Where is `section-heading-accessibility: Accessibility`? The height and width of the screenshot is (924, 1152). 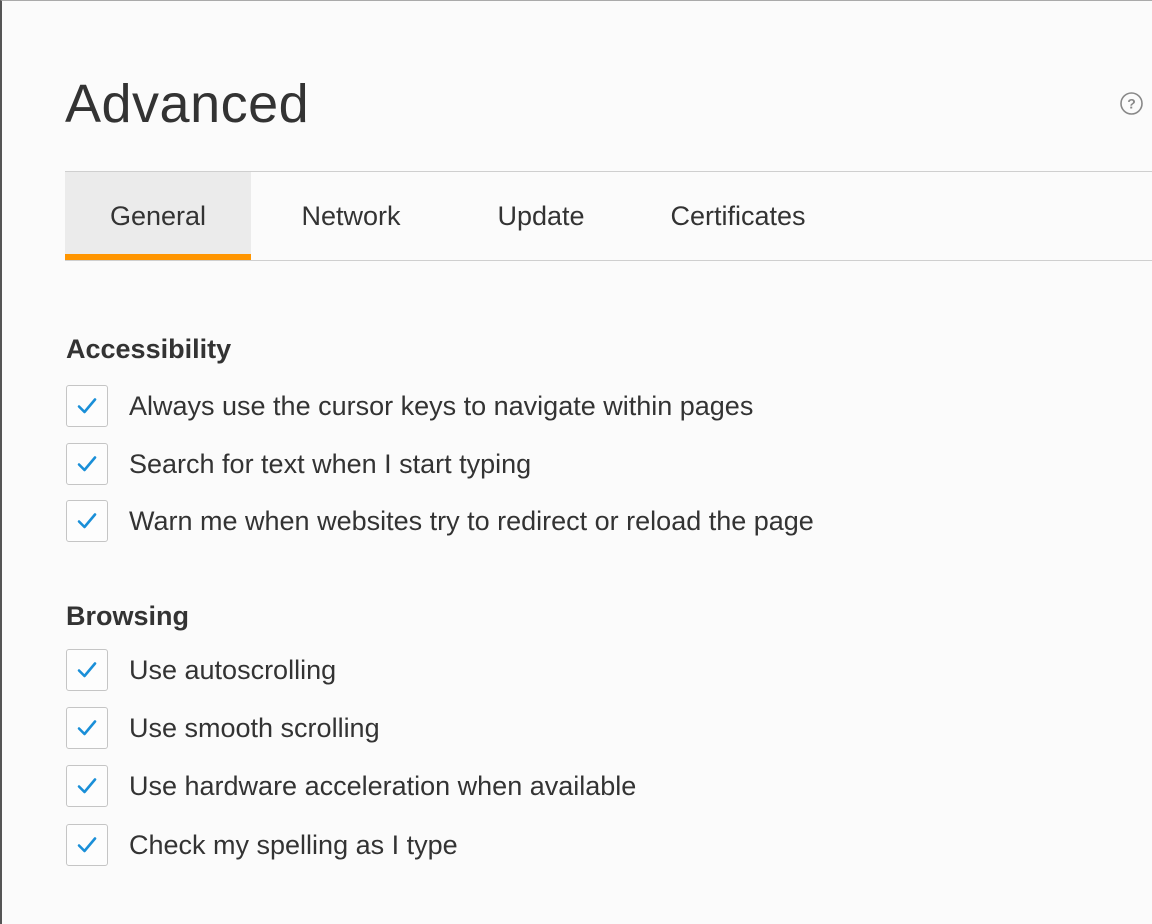
section-heading-accessibility: Accessibility is located at coordinates (149, 349).